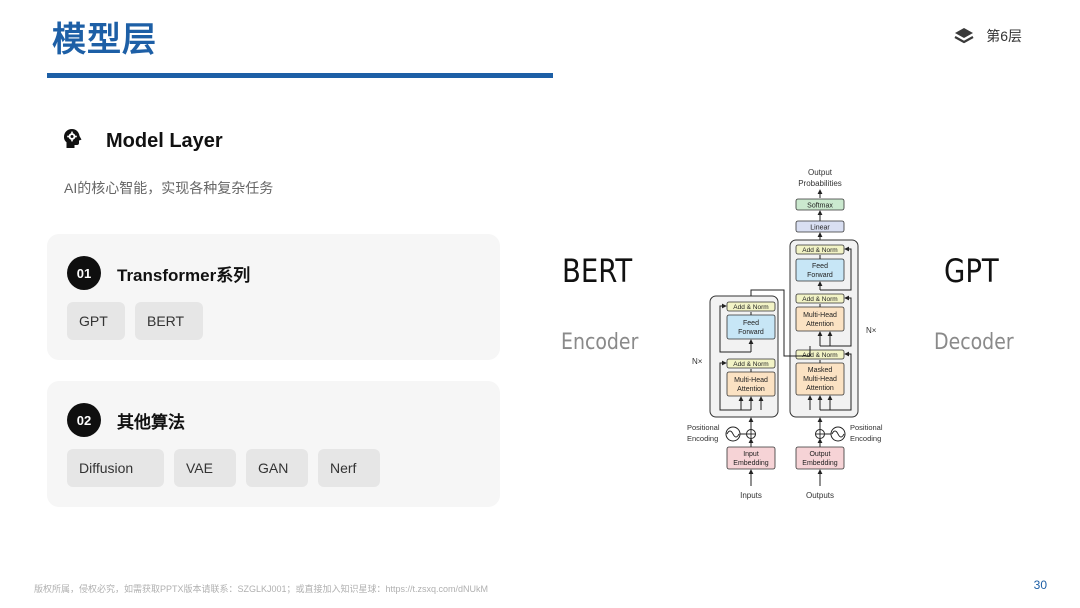 Image resolution: width=1080 pixels, height=608 pixels. I want to click on encoder-add-norm-1-label: Add & Norm, so click(750, 364).